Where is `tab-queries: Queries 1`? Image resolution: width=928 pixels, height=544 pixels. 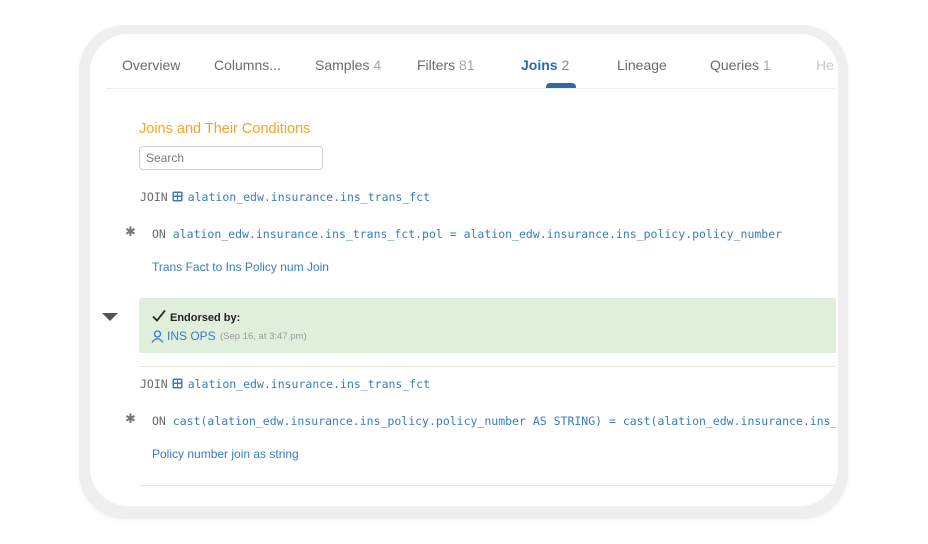
tab-queries: Queries 1 is located at coordinates (740, 65).